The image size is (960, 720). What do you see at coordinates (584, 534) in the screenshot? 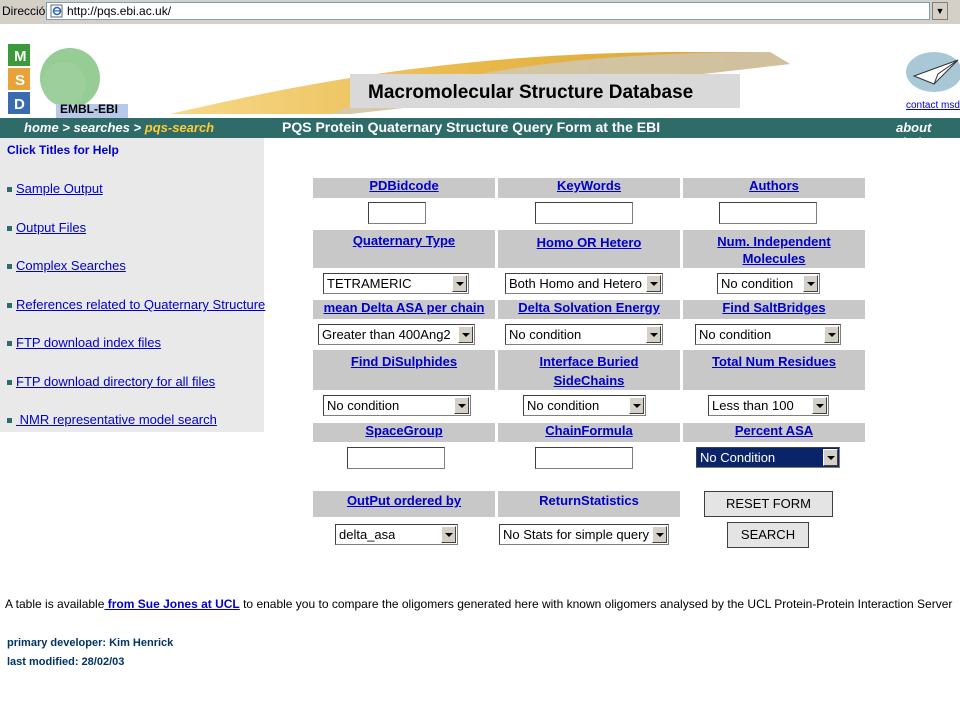
I see `stats-select: No Stats for simple query` at bounding box center [584, 534].